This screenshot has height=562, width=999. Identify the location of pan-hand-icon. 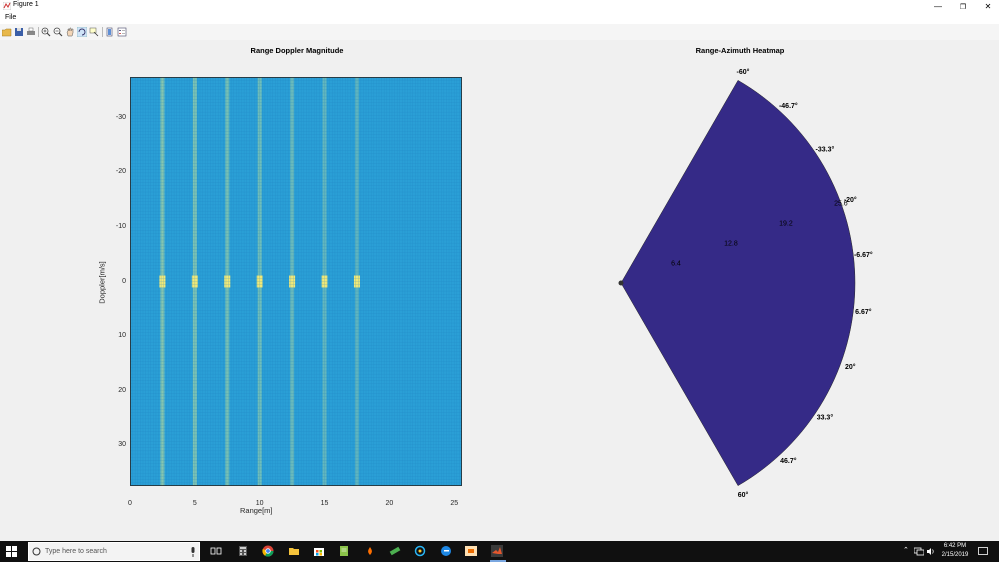
(70, 32).